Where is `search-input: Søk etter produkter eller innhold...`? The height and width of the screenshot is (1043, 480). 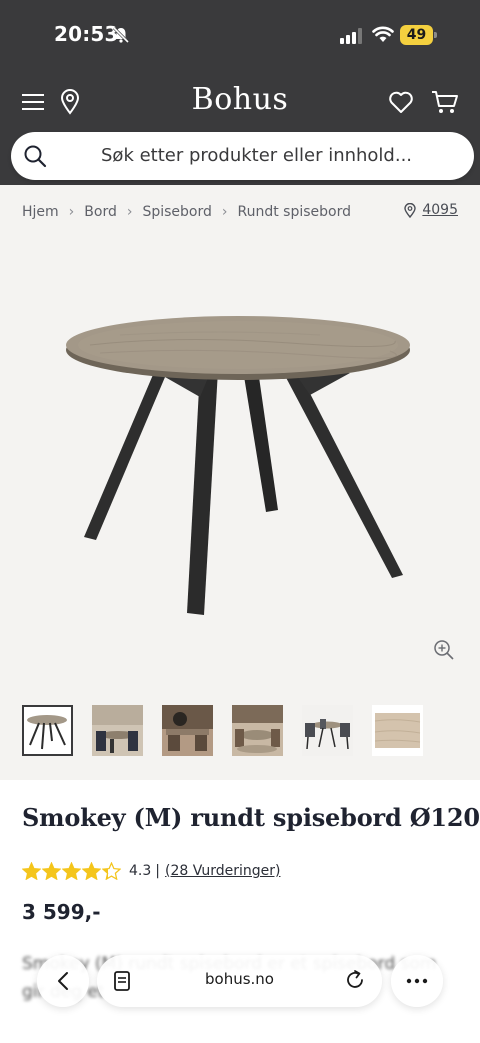 search-input: Søk etter produkter eller innhold... is located at coordinates (256, 155).